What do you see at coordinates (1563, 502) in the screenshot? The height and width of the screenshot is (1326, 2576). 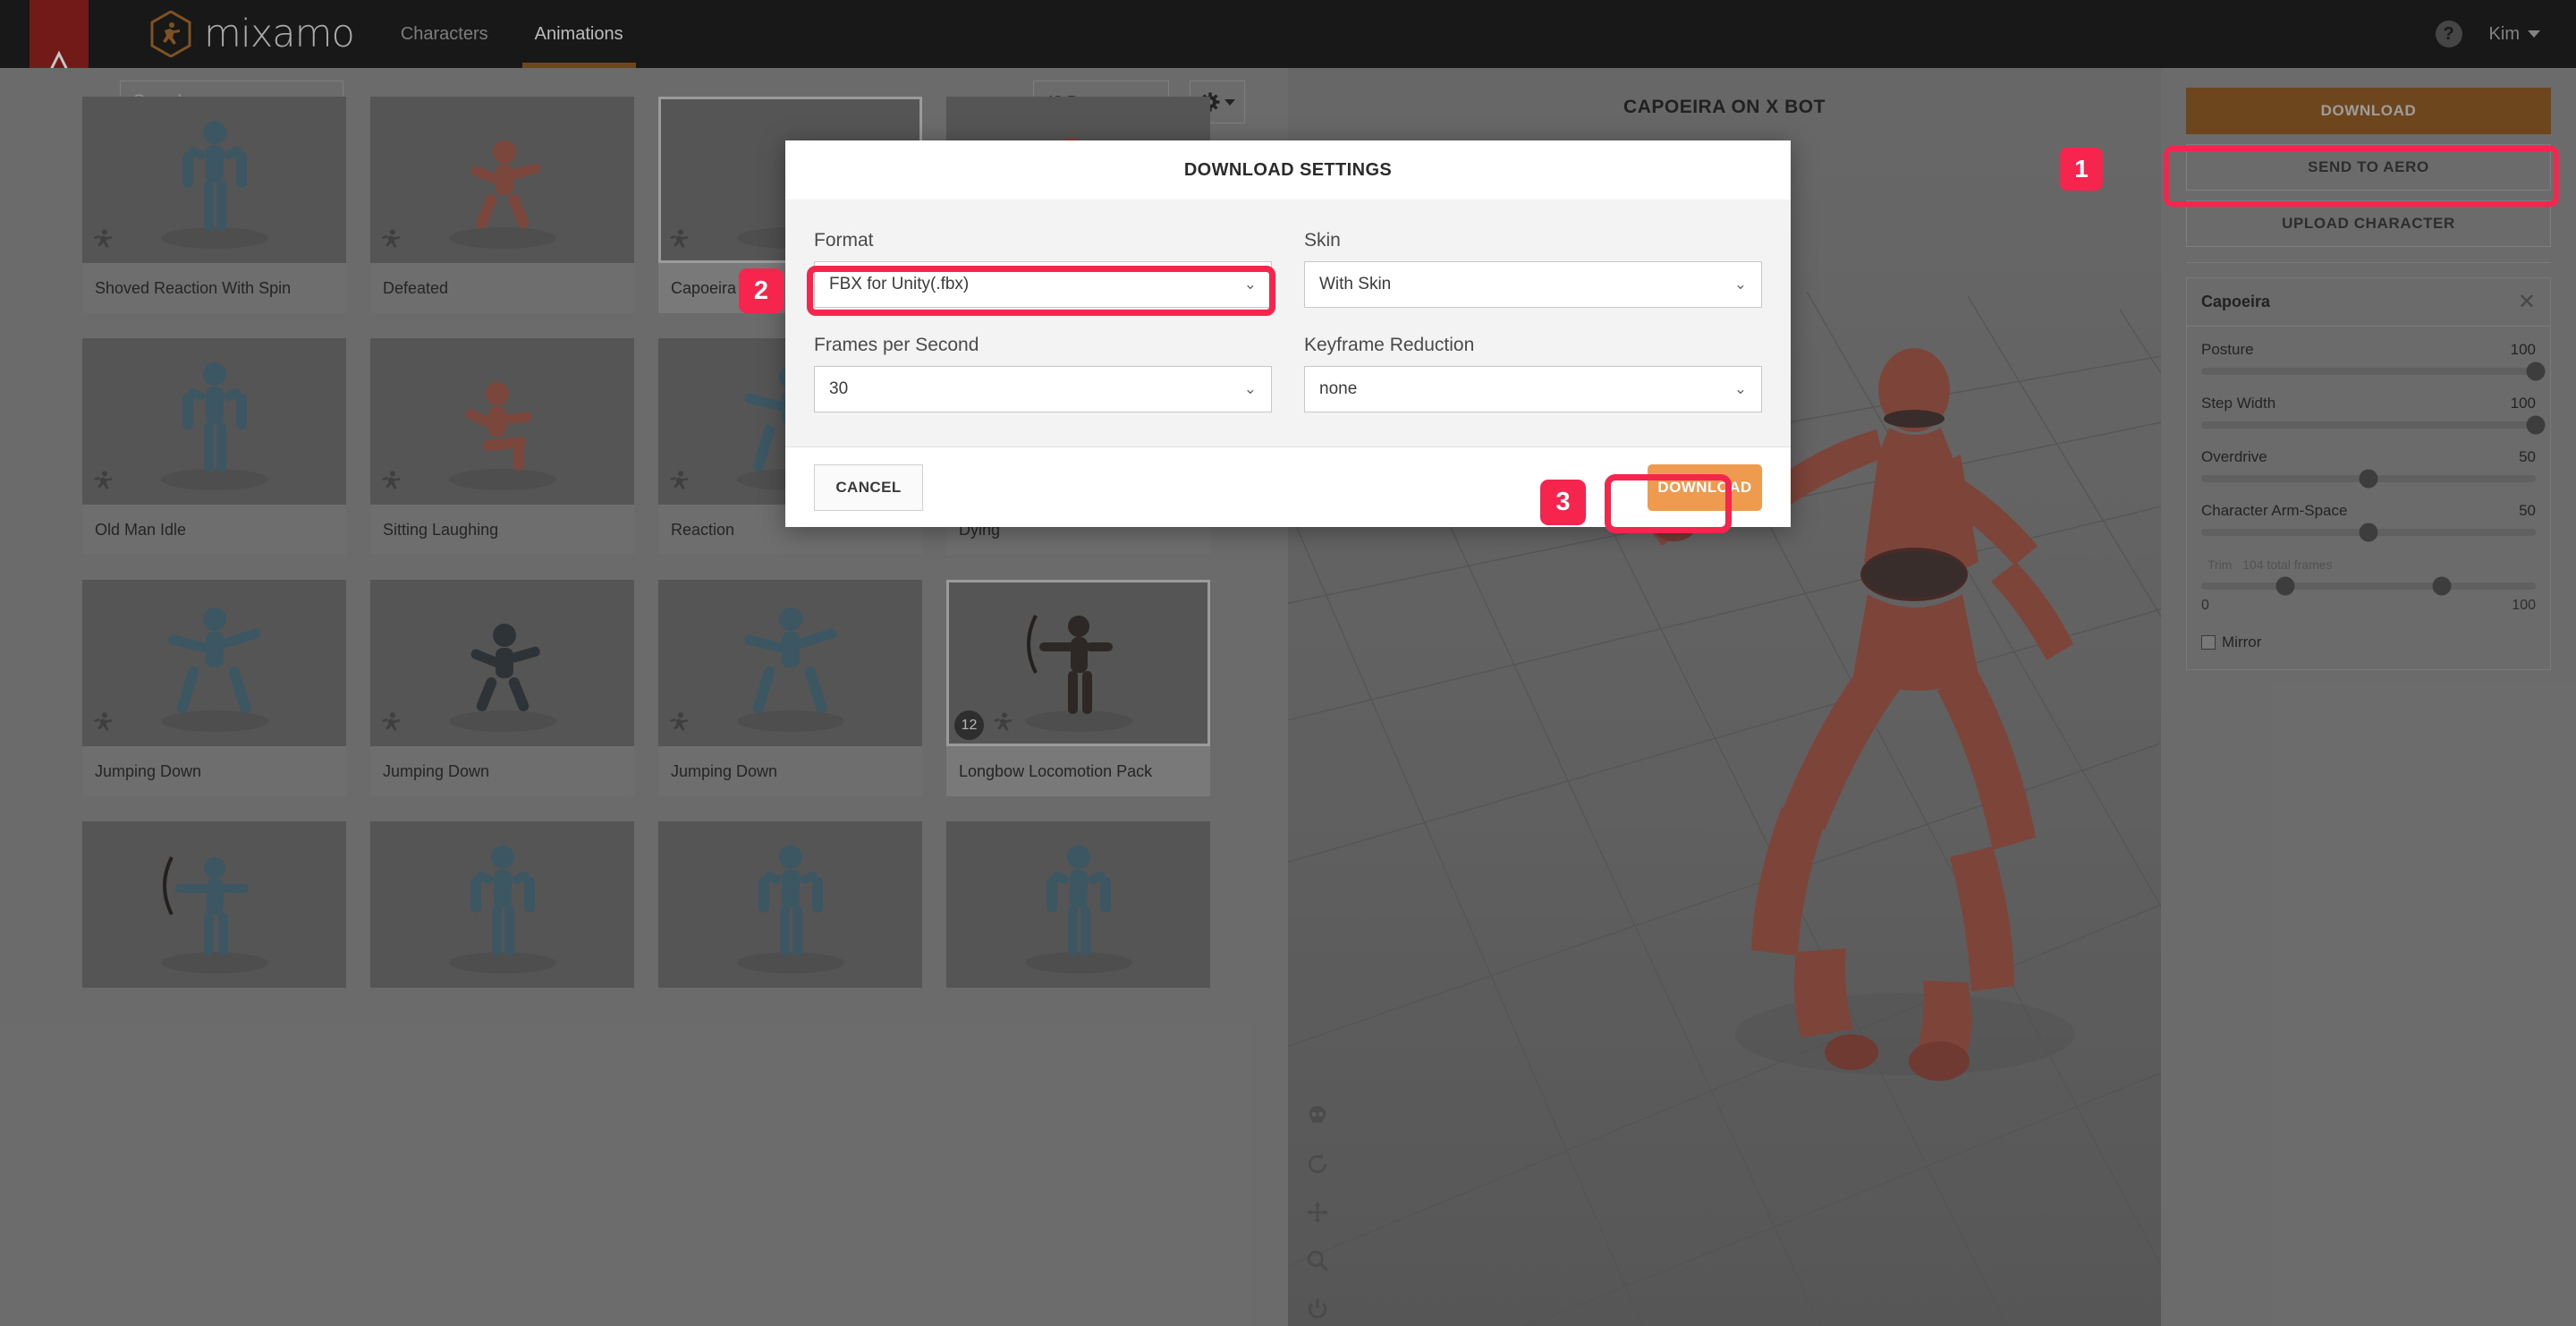 I see `step-badge-3: 3` at bounding box center [1563, 502].